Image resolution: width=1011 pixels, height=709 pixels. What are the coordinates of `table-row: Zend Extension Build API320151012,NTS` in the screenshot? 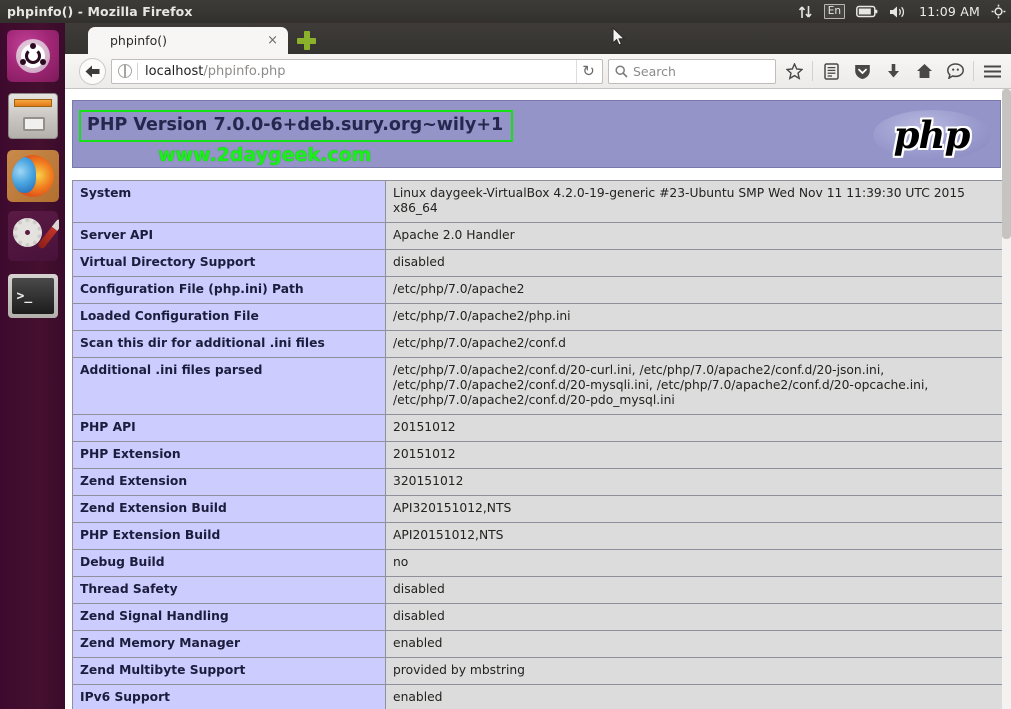 It's located at (538, 509).